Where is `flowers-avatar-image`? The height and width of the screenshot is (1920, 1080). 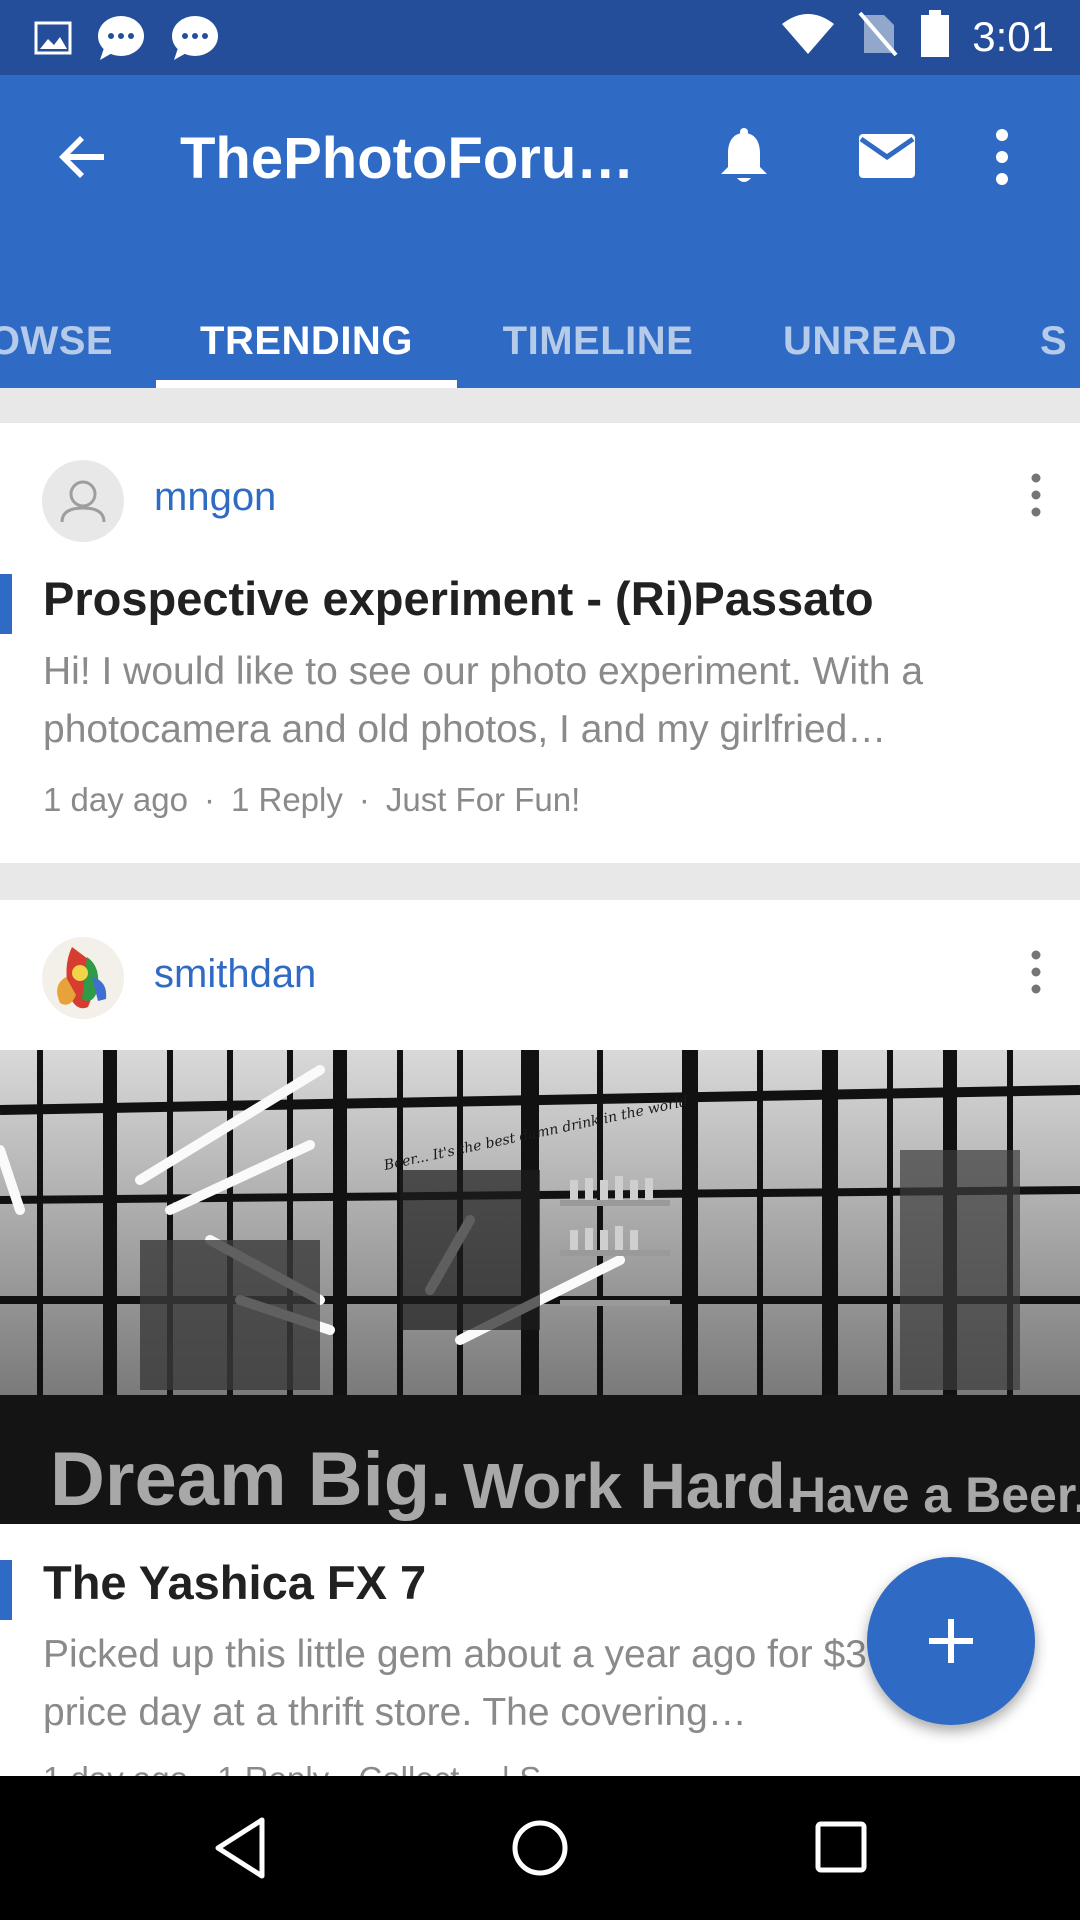
flowers-avatar-image is located at coordinates (83, 978).